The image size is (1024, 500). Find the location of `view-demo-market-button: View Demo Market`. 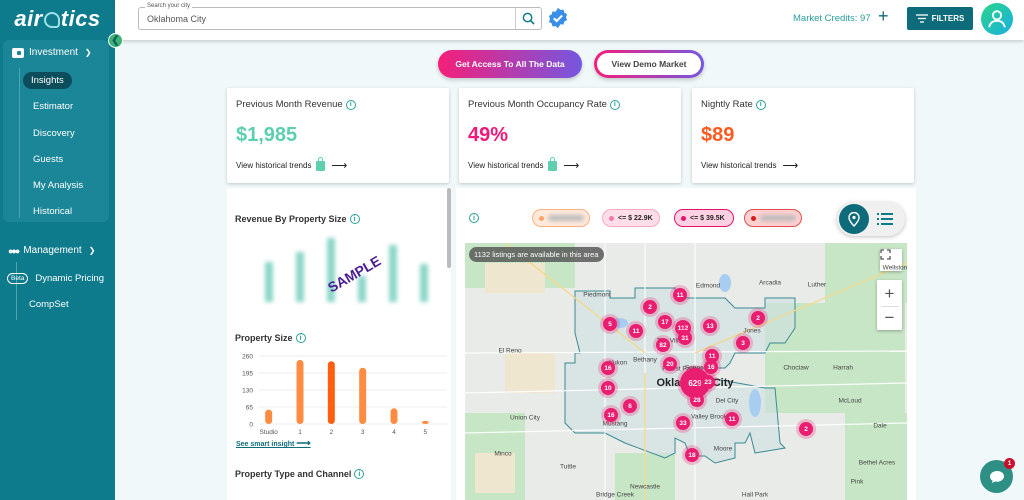

view-demo-market-button: View Demo Market is located at coordinates (649, 64).